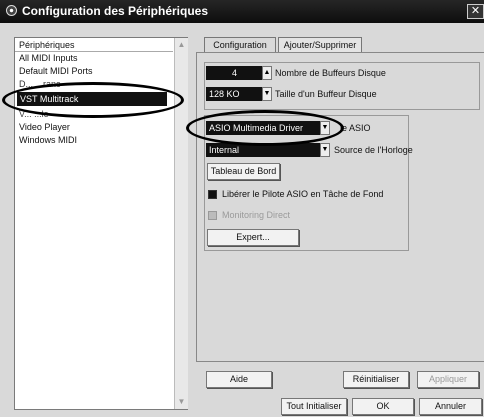  Describe the element at coordinates (56, 71) in the screenshot. I see `list-item-default-midi-ports: Default MIDI Ports` at that location.